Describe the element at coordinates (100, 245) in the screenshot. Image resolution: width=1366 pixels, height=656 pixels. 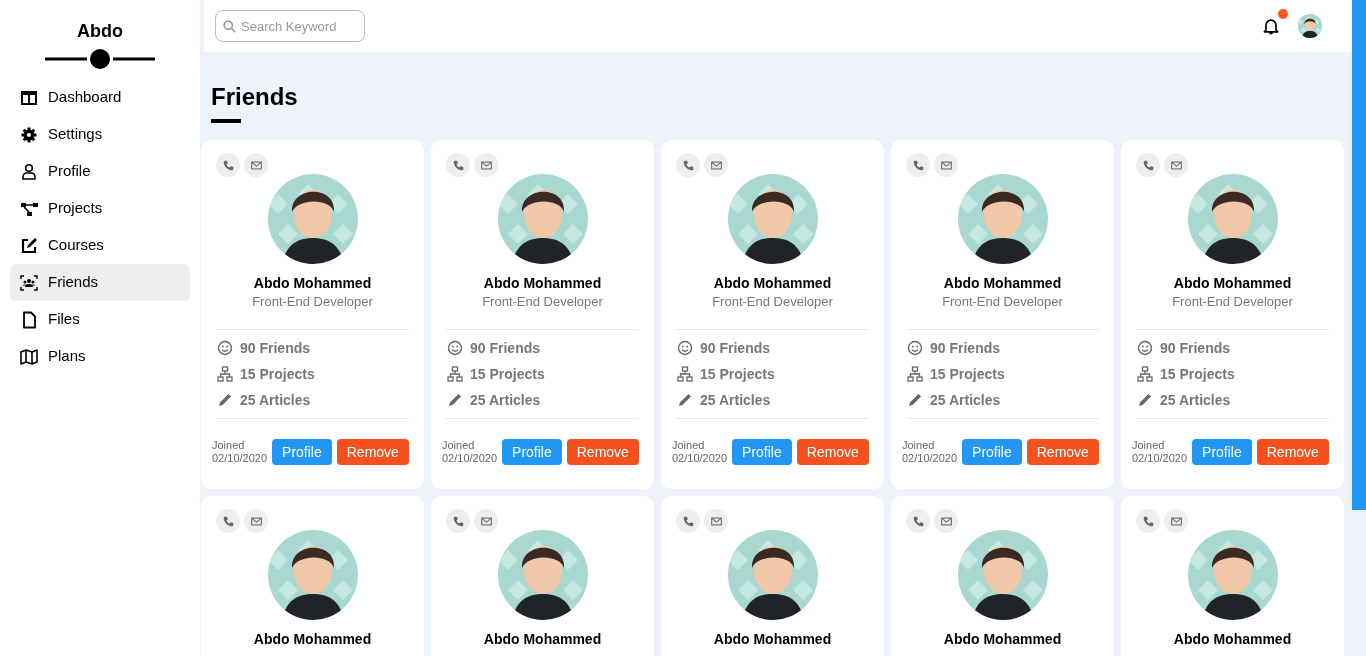
I see `sidebar-item: Courses` at that location.